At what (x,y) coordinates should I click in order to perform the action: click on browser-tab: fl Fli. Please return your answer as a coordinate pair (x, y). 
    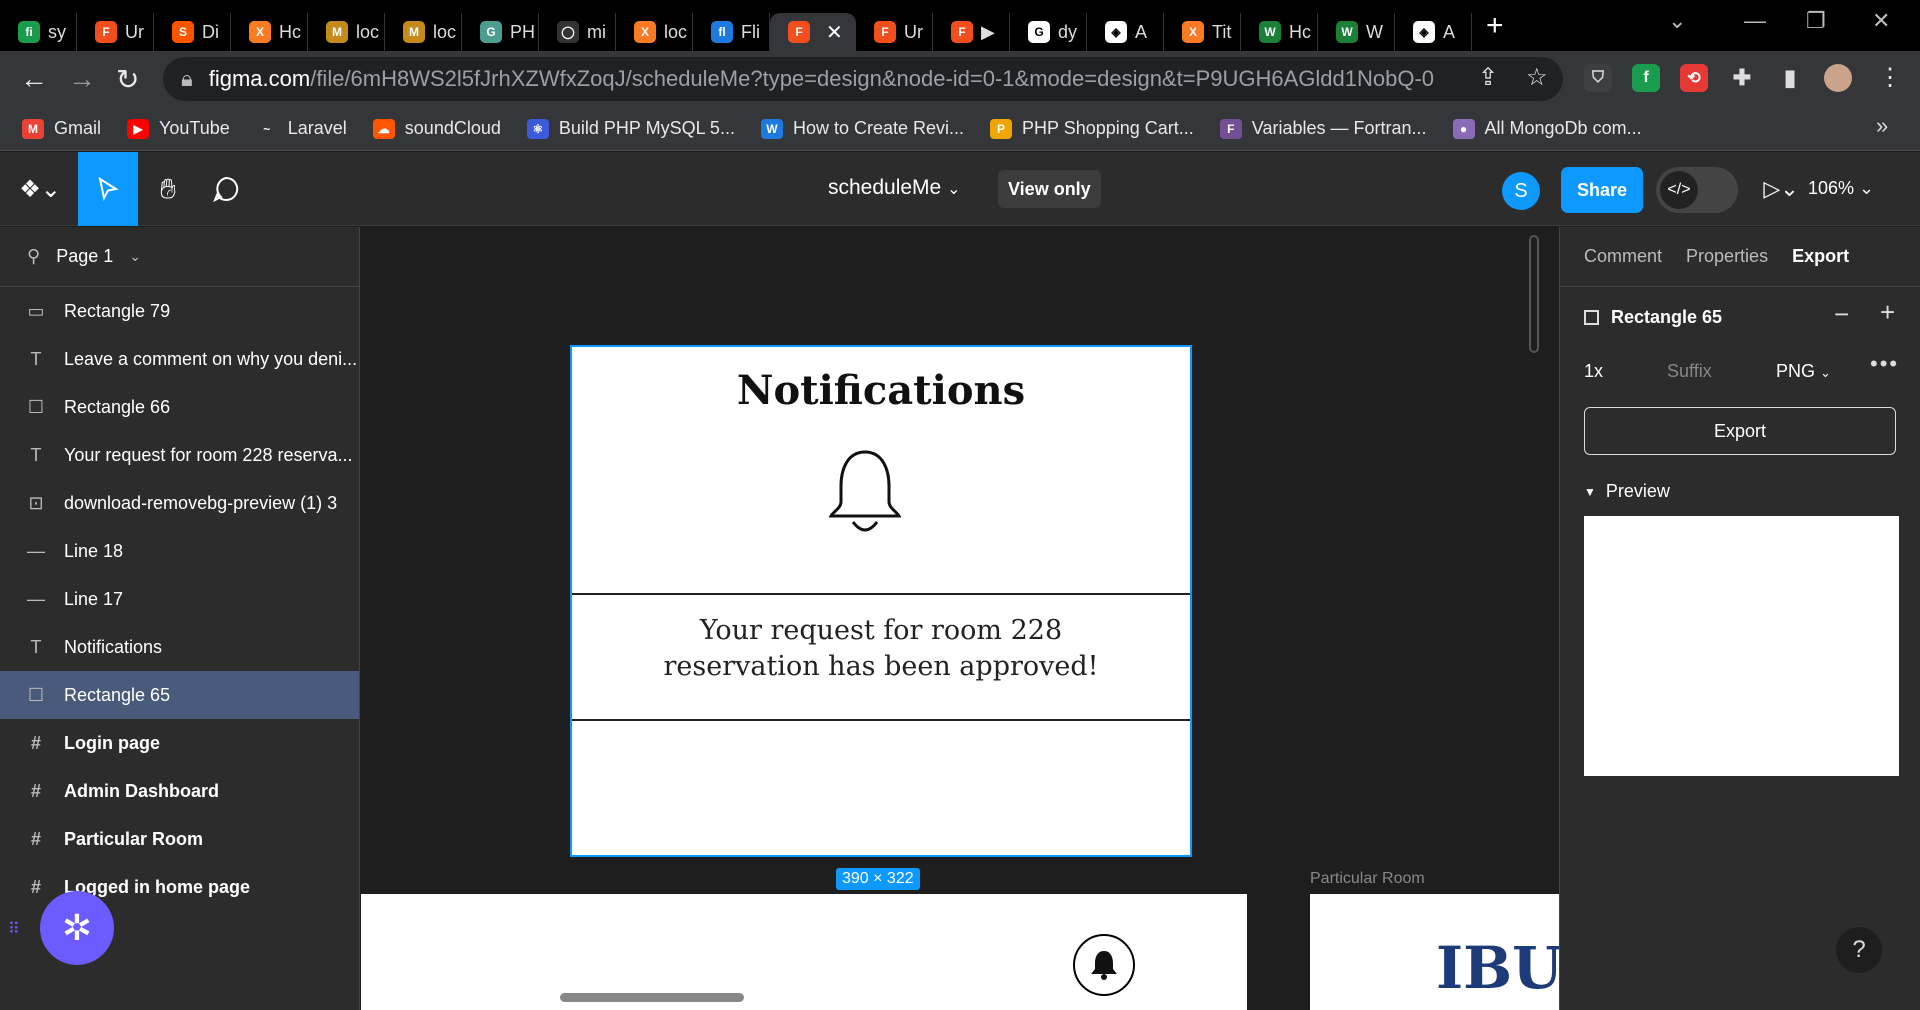
    Looking at the image, I should click on (731, 32).